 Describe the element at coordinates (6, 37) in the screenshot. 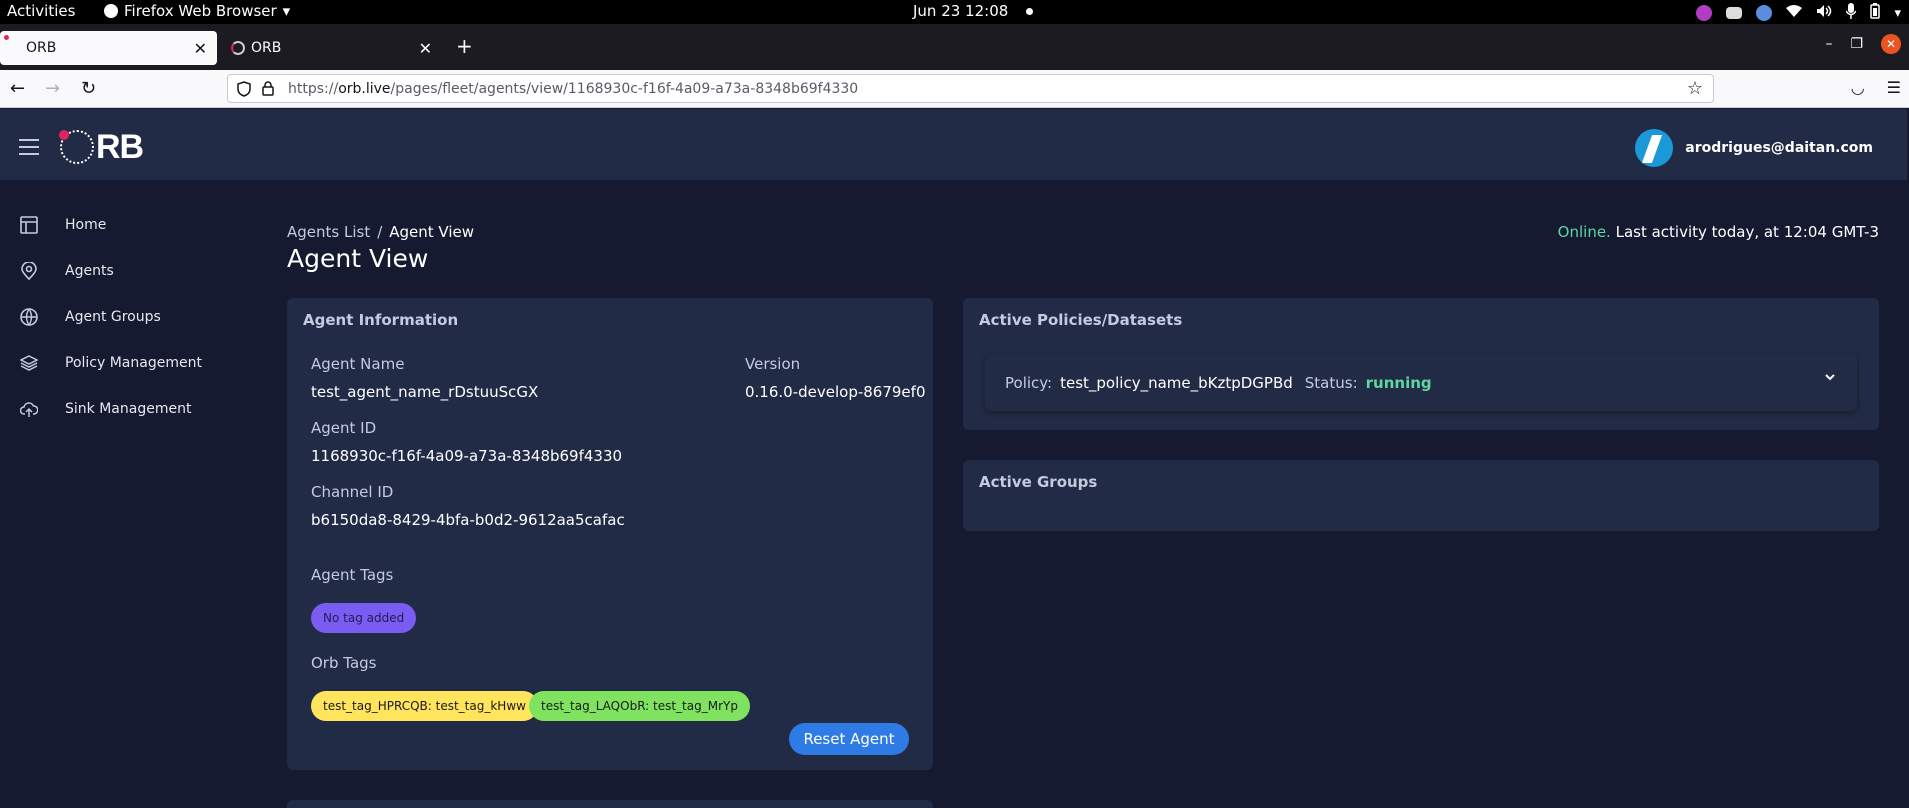

I see `orb-favicon-icon` at that location.